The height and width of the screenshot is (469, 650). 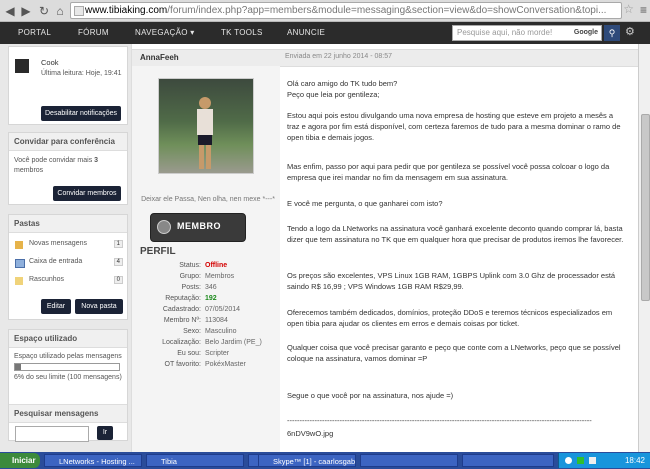 What do you see at coordinates (10, 11) in the screenshot?
I see `back-icon: ◀` at bounding box center [10, 11].